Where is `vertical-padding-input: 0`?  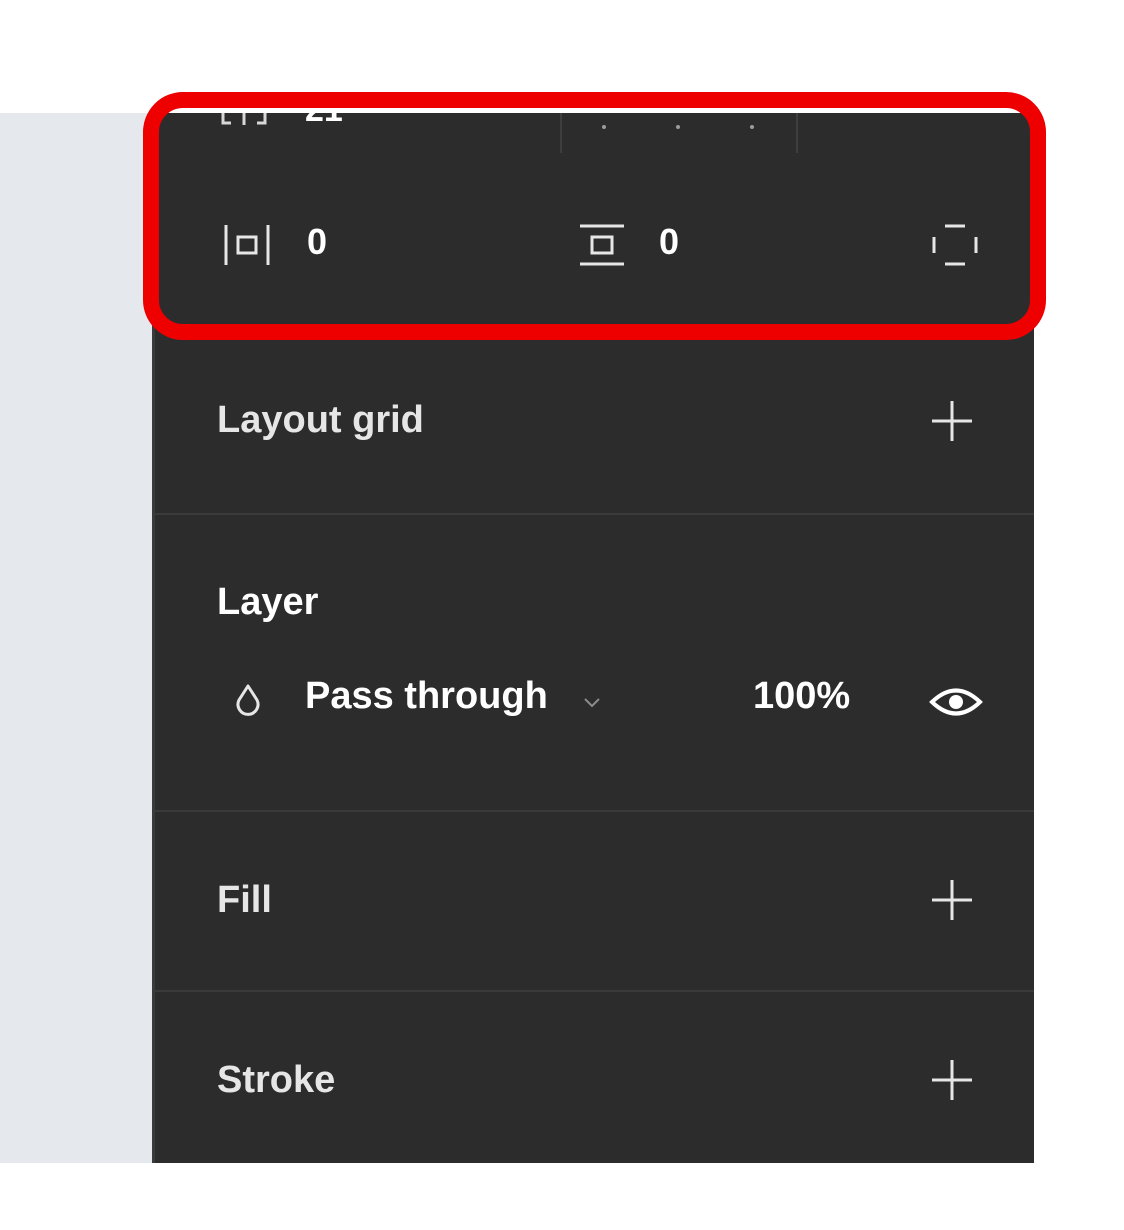 vertical-padding-input: 0 is located at coordinates (669, 242).